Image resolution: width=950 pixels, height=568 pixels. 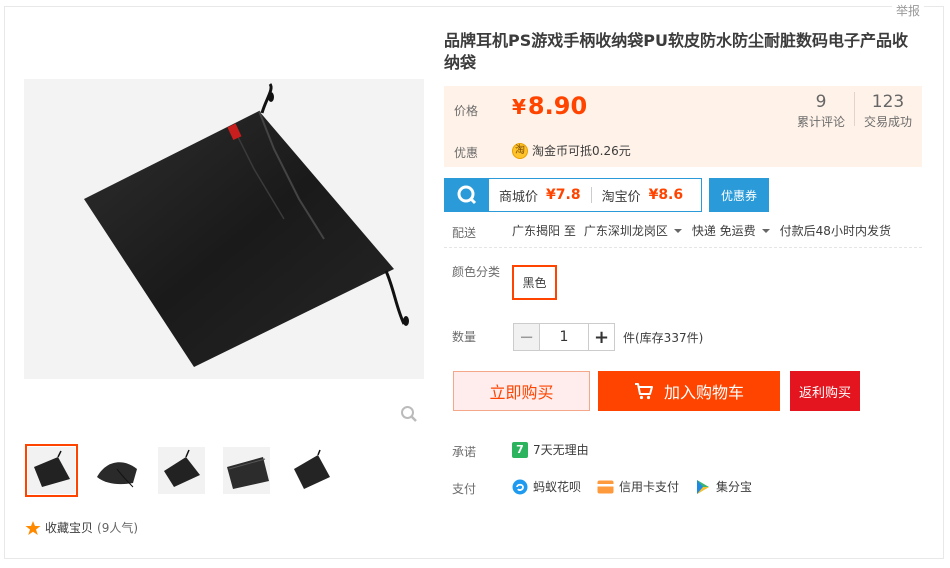 I want to click on quantity-minus-button: −, so click(x=526, y=337).